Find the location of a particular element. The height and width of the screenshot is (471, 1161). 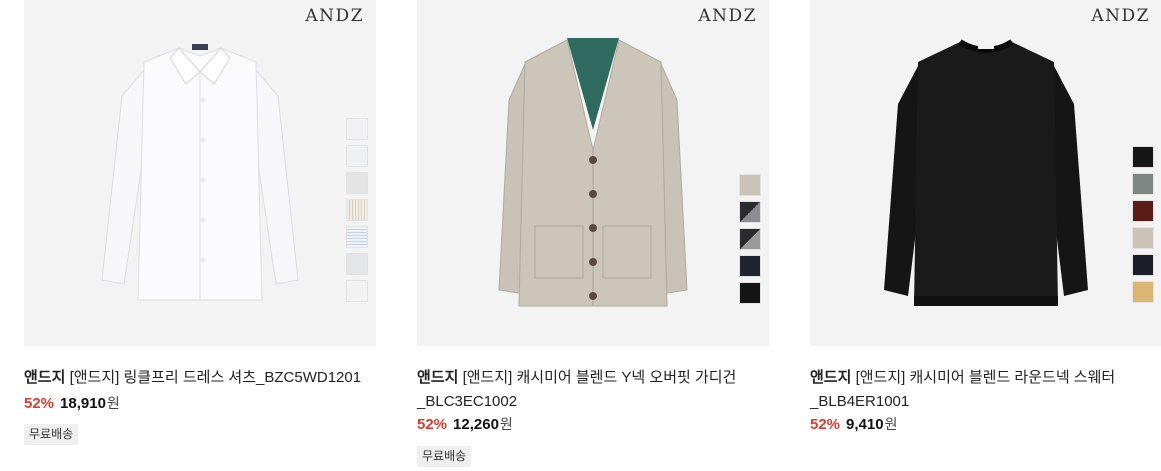

price-row: 52% 9,410원 is located at coordinates (853, 424).